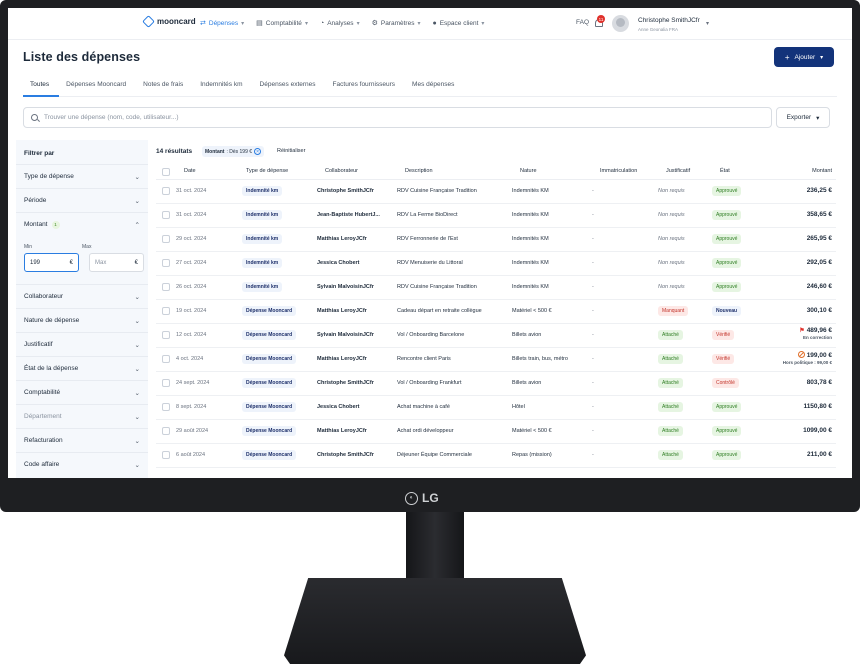 The image size is (860, 666). I want to click on chevron-up-icon: ⌃, so click(137, 225).